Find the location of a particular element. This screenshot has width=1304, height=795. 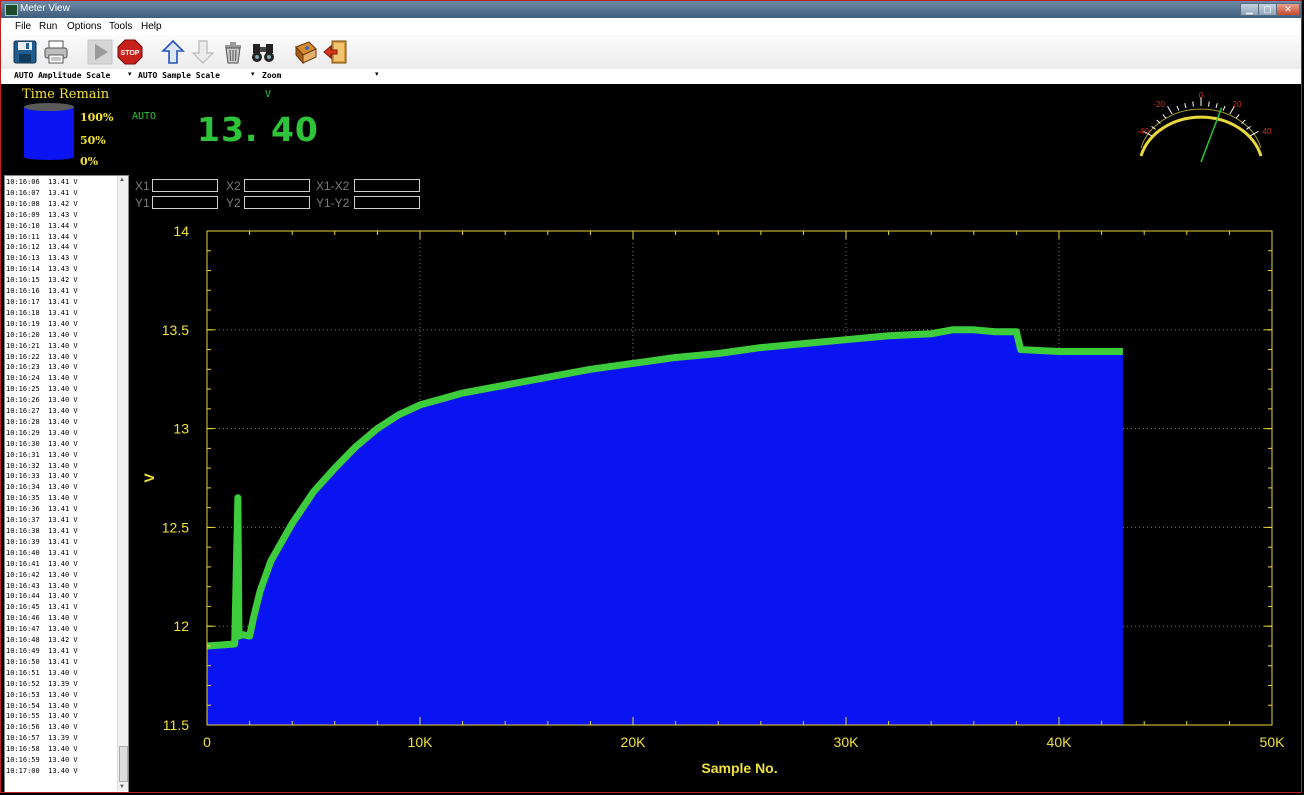

arrow-down-button is located at coordinates (203, 52).